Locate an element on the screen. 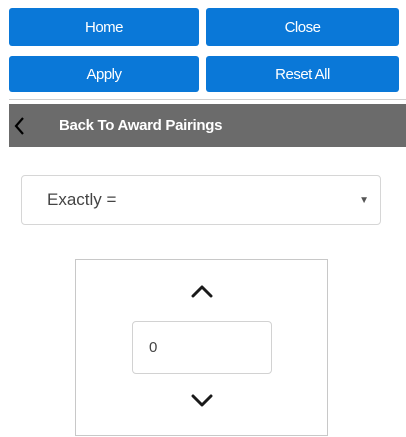 The width and height of the screenshot is (406, 437). apply-button: Apply is located at coordinates (104, 74).